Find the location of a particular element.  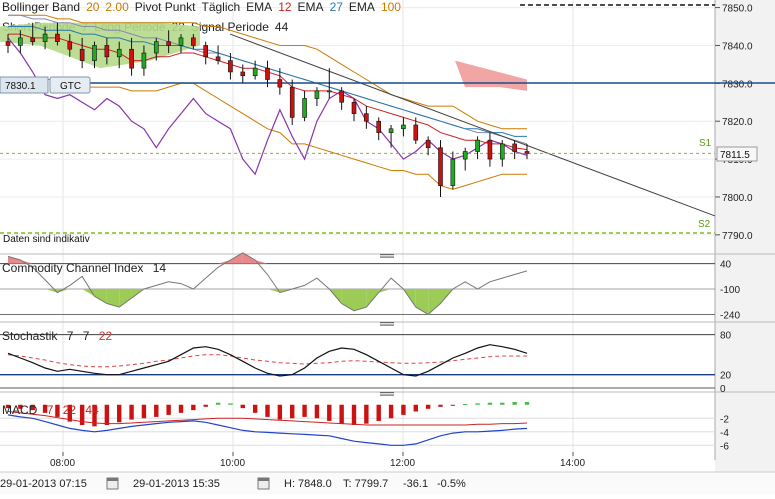

time-tick-label: 14:00 is located at coordinates (572, 463).